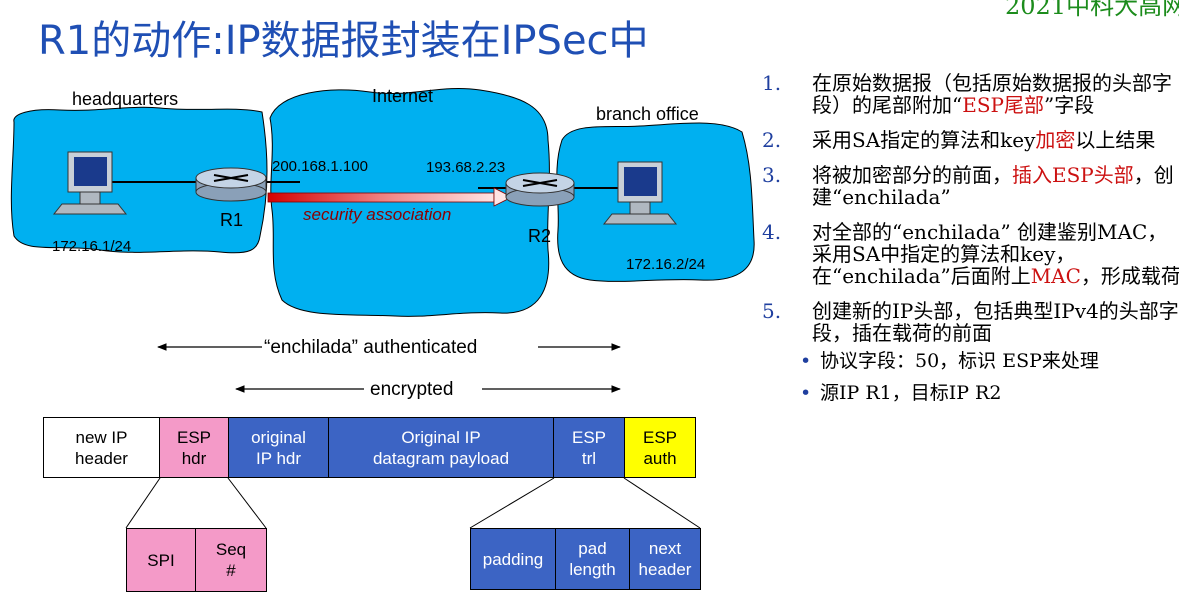 The width and height of the screenshot is (1179, 603). Describe the element at coordinates (540, 236) in the screenshot. I see `r2-label: R2` at that location.